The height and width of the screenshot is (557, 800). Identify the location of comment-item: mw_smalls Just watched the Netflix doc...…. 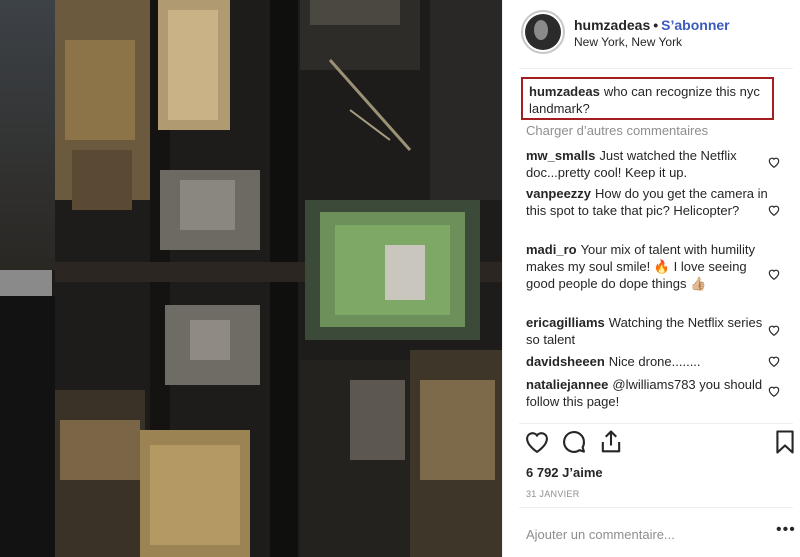
(650, 164).